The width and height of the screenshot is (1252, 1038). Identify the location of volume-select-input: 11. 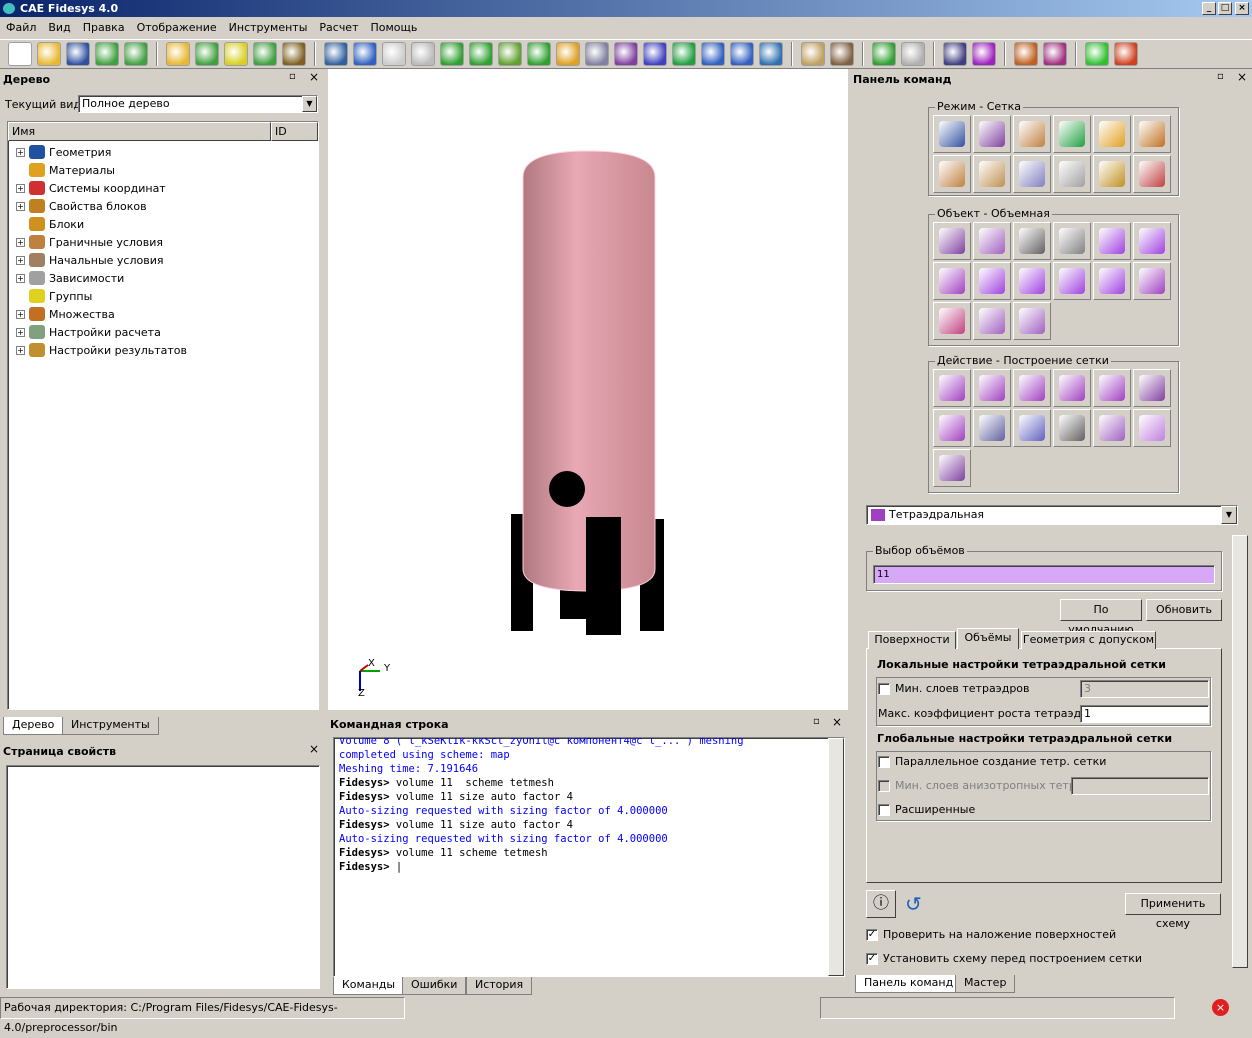
(1044, 574).